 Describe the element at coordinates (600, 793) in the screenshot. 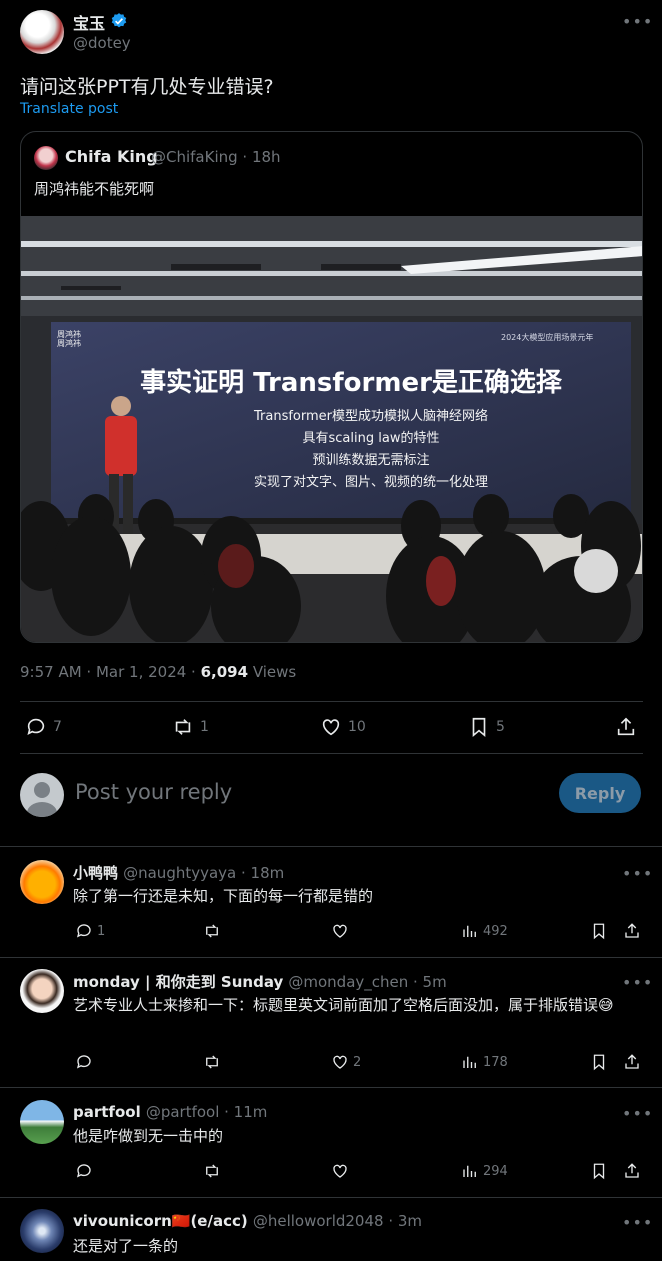

I see `reply-button: Reply` at that location.